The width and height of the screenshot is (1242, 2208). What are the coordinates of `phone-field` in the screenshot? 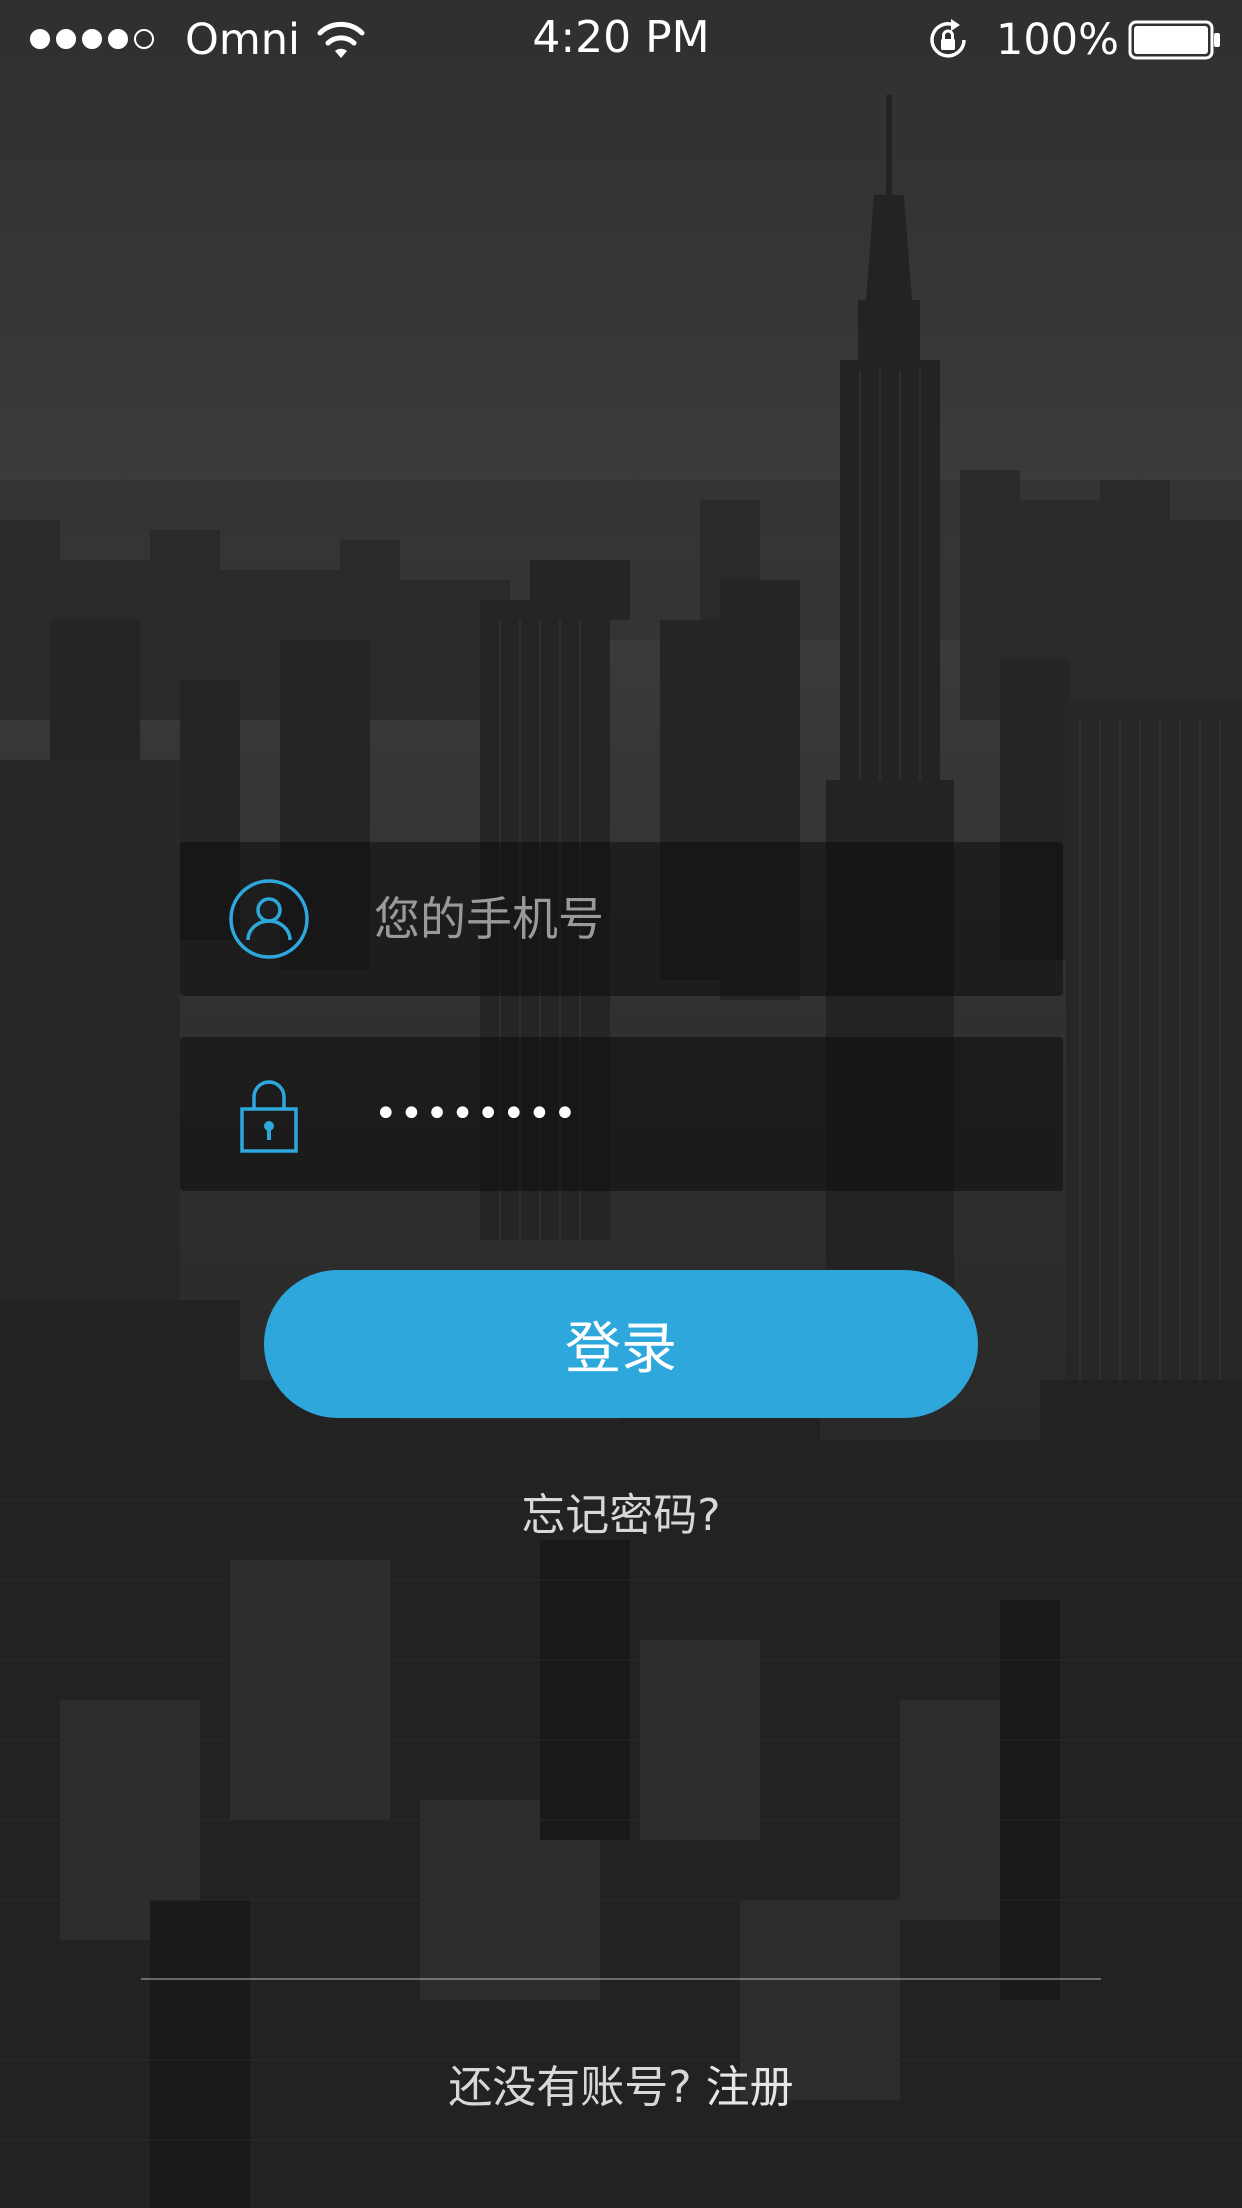 It's located at (621, 919).